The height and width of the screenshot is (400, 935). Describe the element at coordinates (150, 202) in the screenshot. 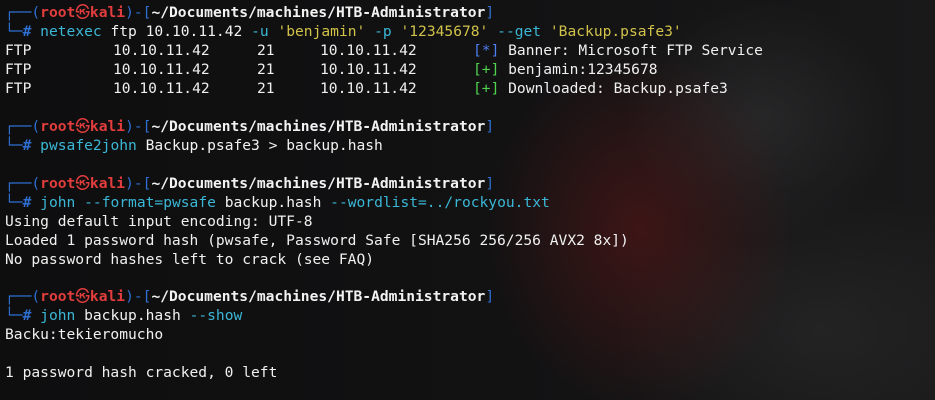

I see `command-argument: --format=pwsafe` at that location.